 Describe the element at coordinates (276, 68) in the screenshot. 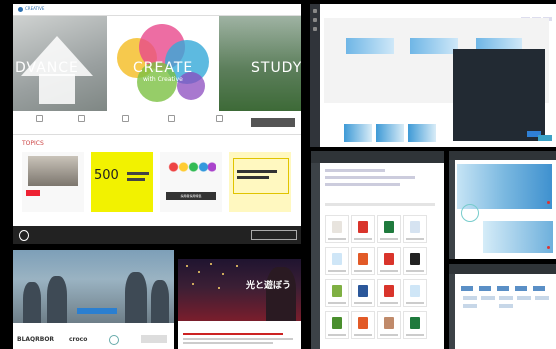

I see `hero-word-study: STUDY` at that location.